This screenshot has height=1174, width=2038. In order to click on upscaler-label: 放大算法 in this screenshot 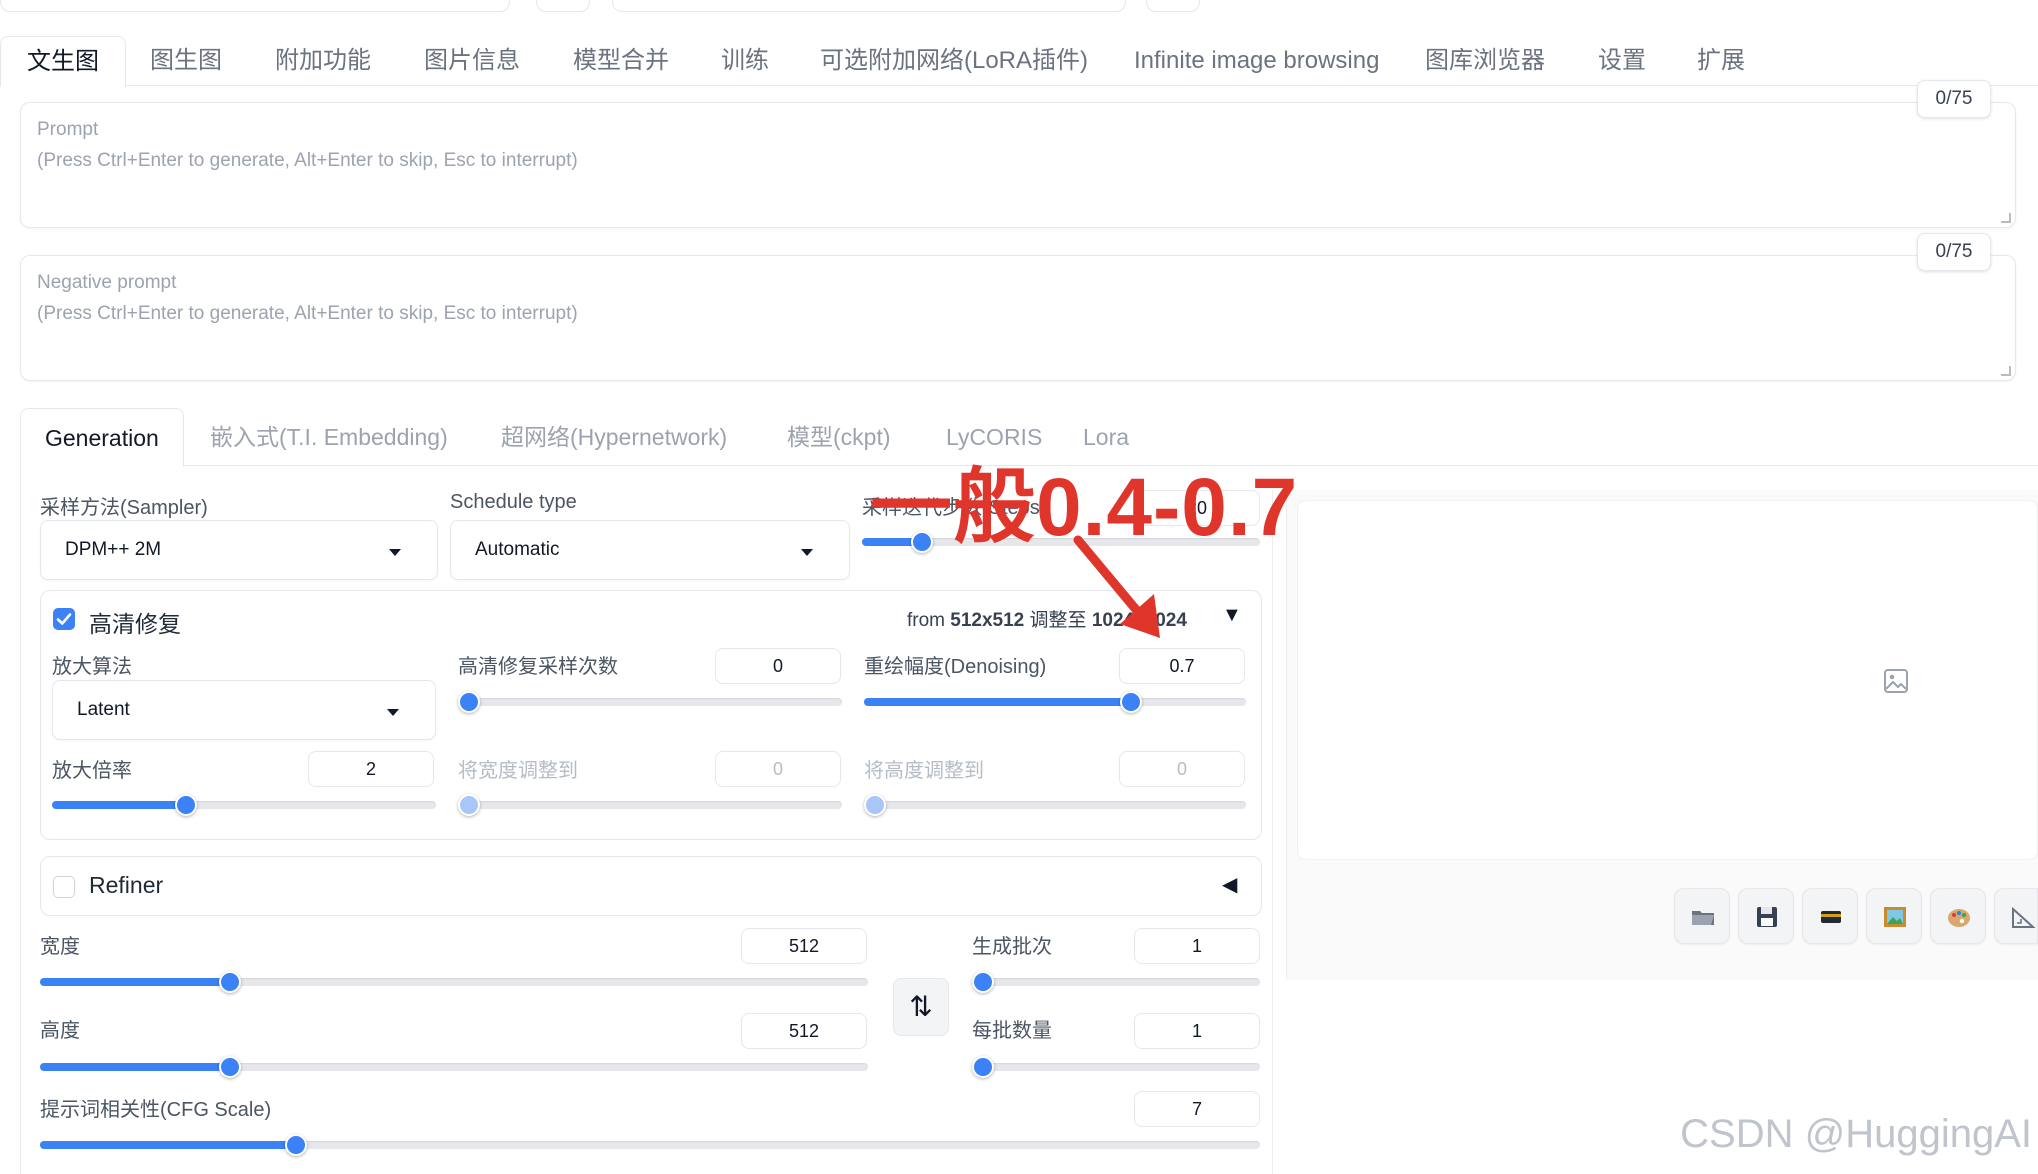, I will do `click(92, 667)`.